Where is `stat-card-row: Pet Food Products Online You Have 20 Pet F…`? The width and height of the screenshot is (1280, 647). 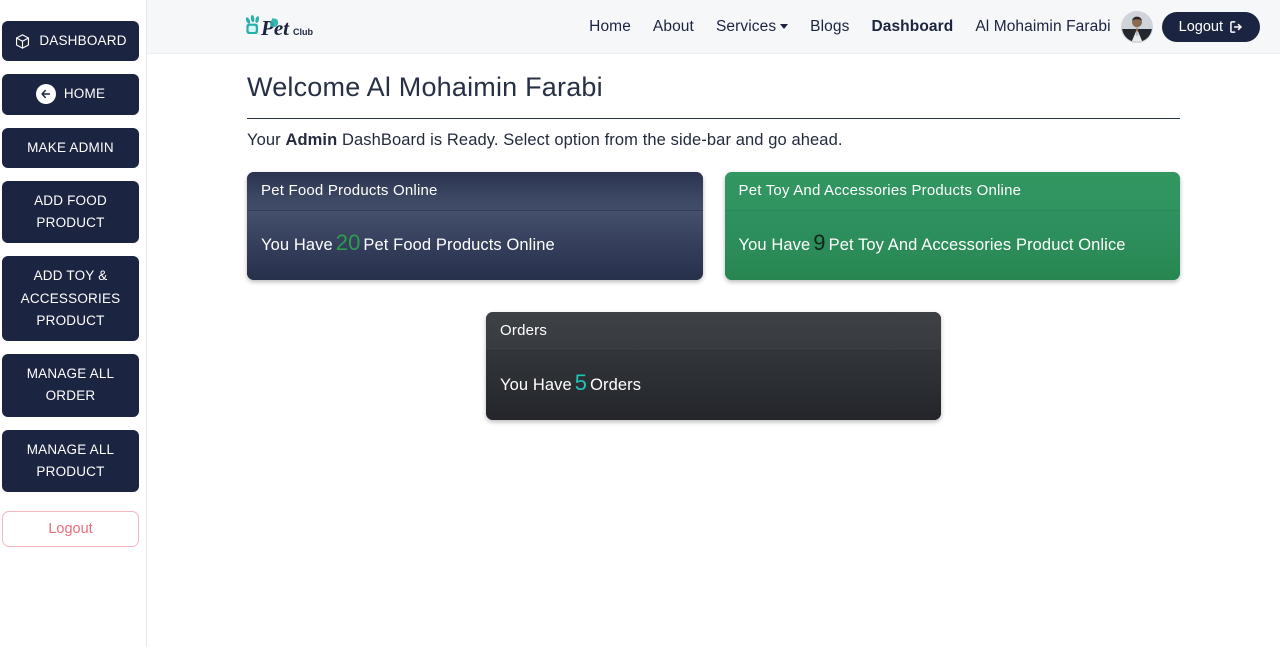
stat-card-row: Pet Food Products Online You Have 20 Pet F… is located at coordinates (713, 226).